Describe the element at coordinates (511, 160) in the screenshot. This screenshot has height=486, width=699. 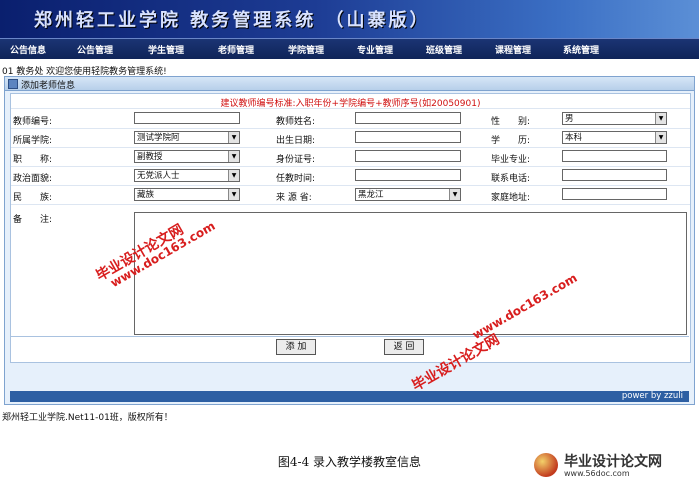
I see `major-label: 毕业专业:` at that location.